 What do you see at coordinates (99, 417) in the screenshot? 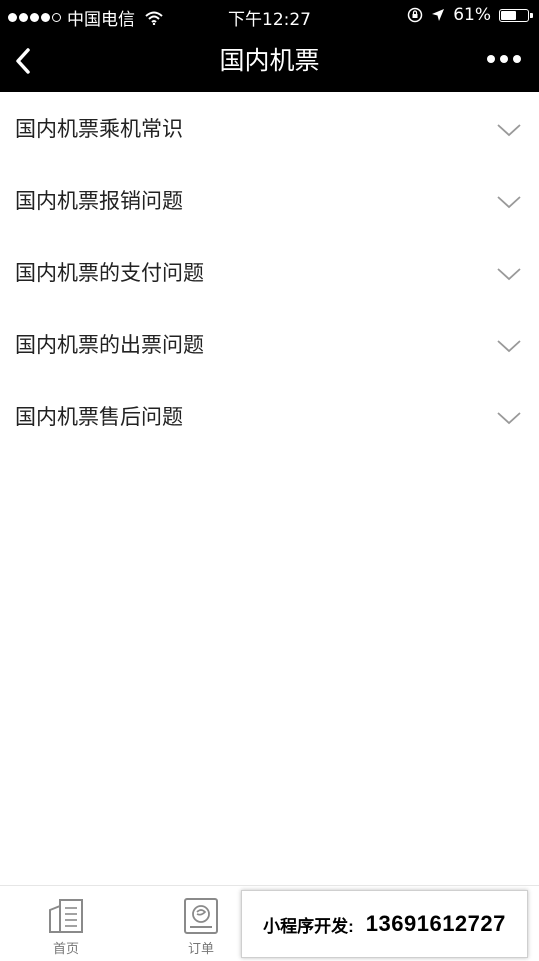
I see `faq-item-label: 国内机票售后问题` at bounding box center [99, 417].